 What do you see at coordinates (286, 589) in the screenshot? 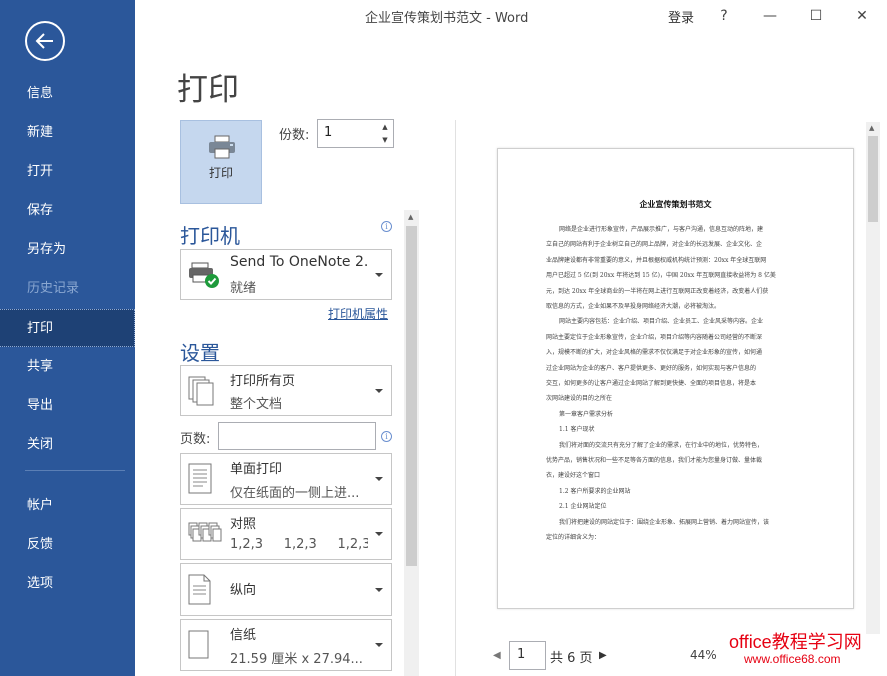
I see `orientation-dropdown: 纵向` at bounding box center [286, 589].